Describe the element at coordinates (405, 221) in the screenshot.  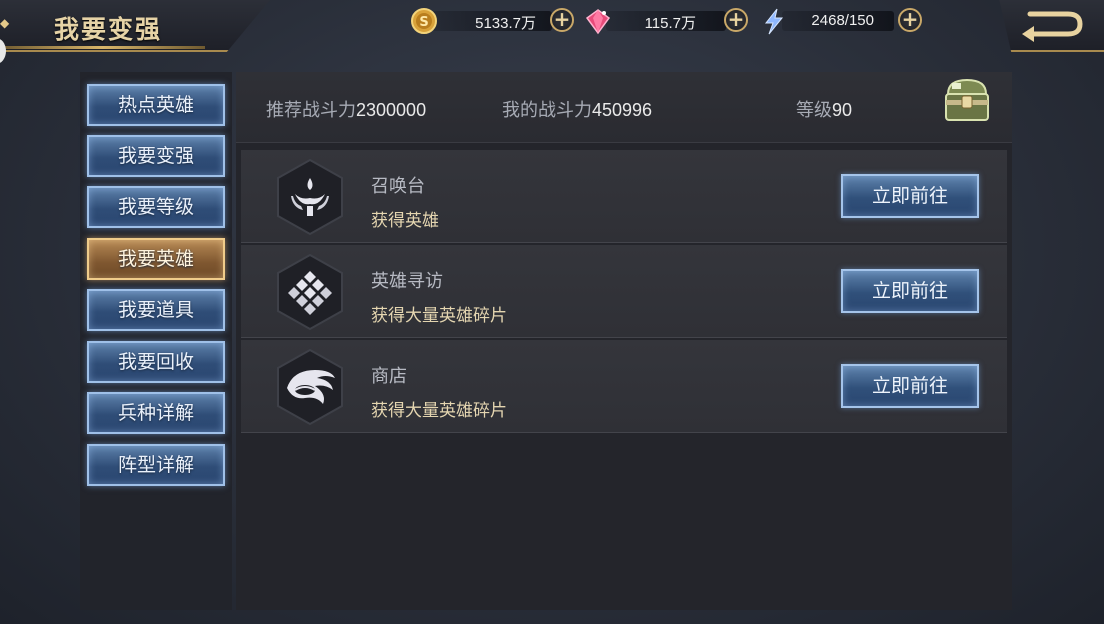
I see `entry-description: 获得英雄` at that location.